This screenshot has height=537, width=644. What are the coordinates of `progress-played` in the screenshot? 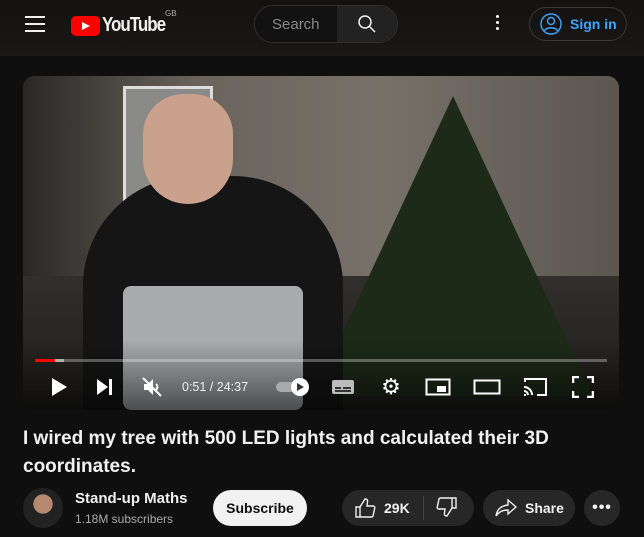 It's located at (45, 360).